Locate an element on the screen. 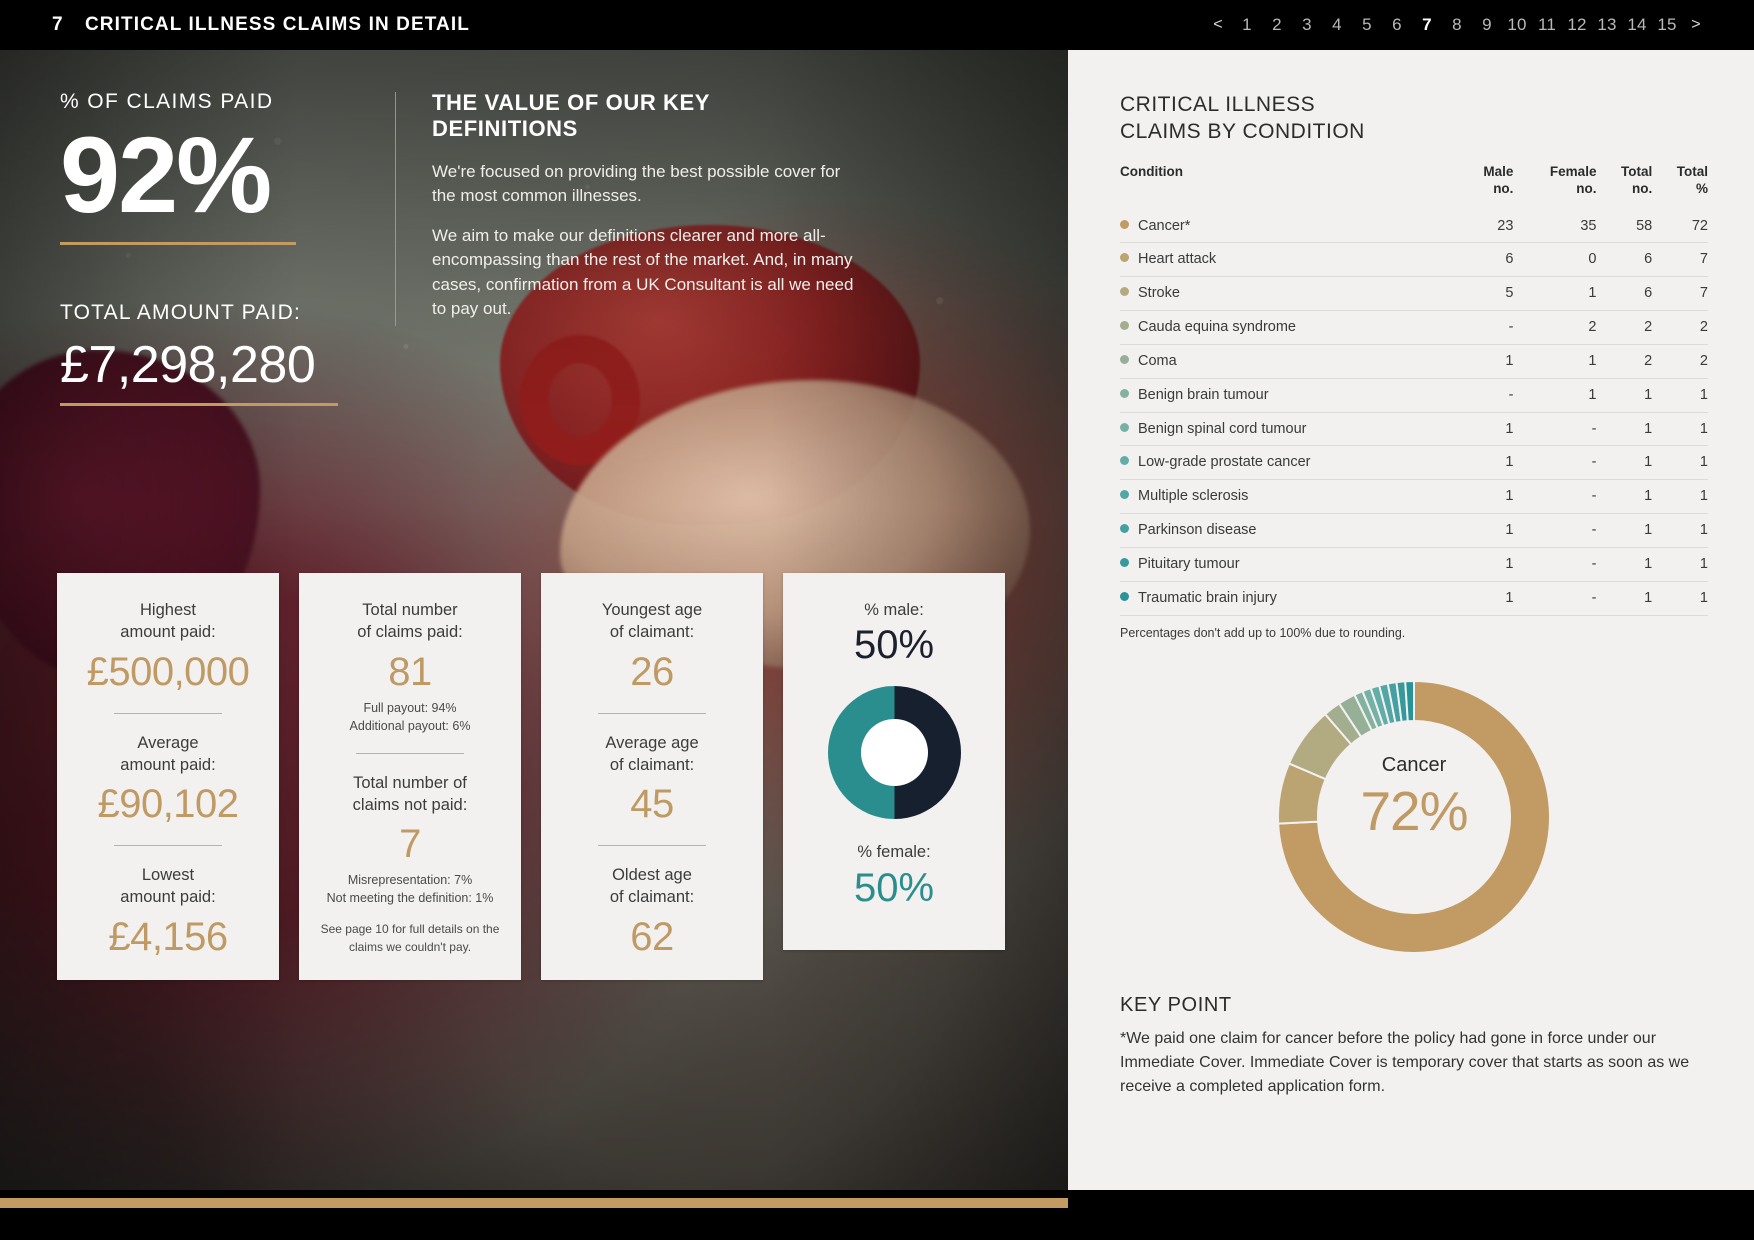  pagination-next: > is located at coordinates (1696, 25).